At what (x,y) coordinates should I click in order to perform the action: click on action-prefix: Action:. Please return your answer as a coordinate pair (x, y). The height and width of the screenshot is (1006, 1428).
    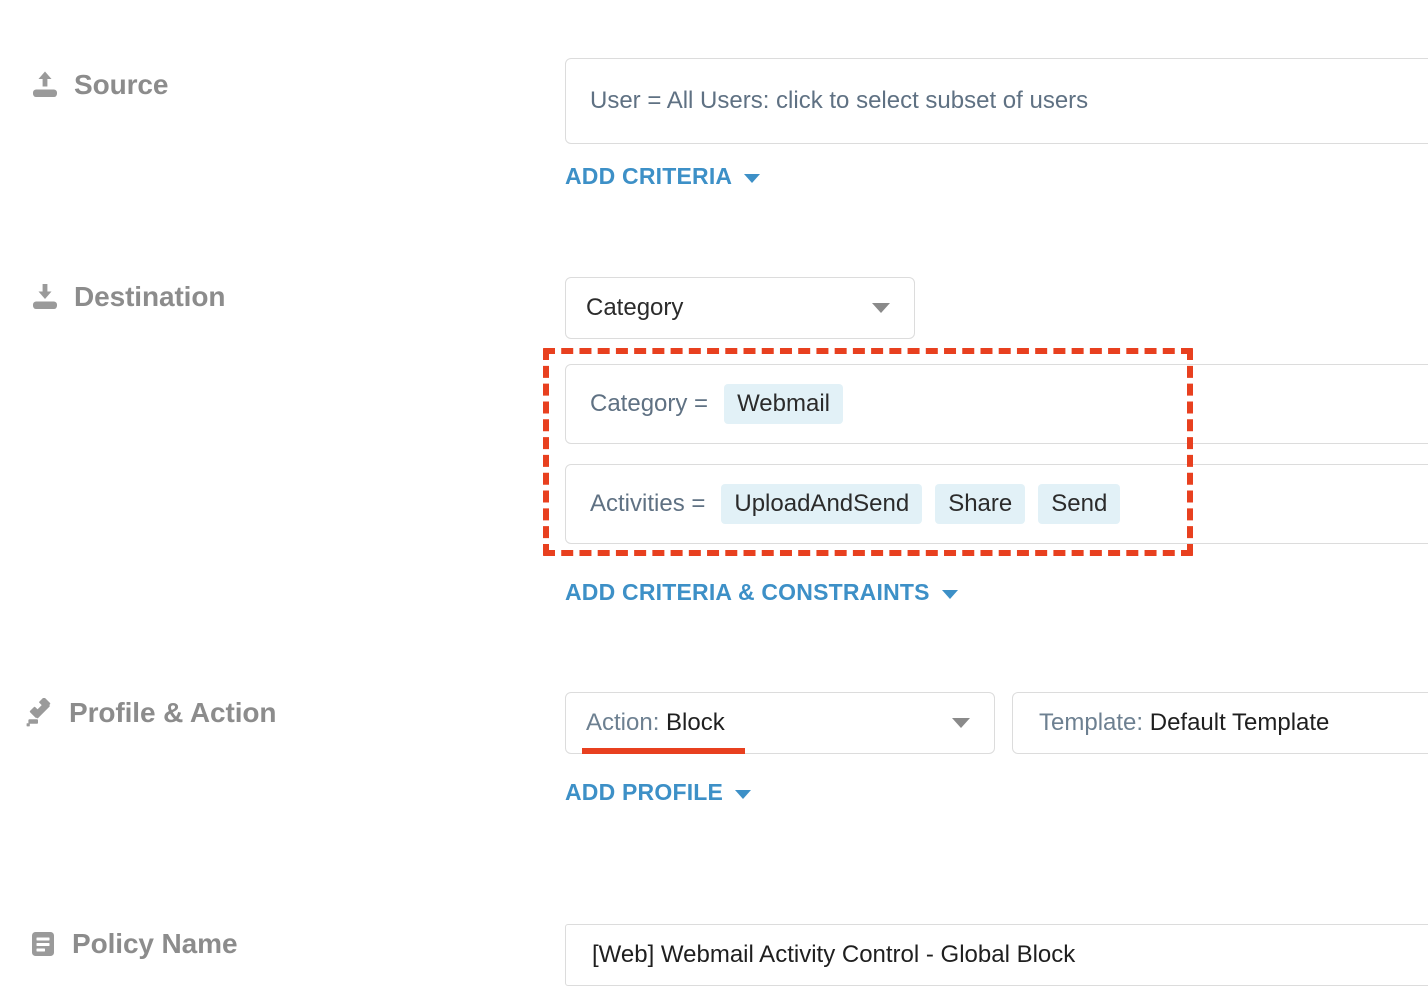
    Looking at the image, I should click on (623, 722).